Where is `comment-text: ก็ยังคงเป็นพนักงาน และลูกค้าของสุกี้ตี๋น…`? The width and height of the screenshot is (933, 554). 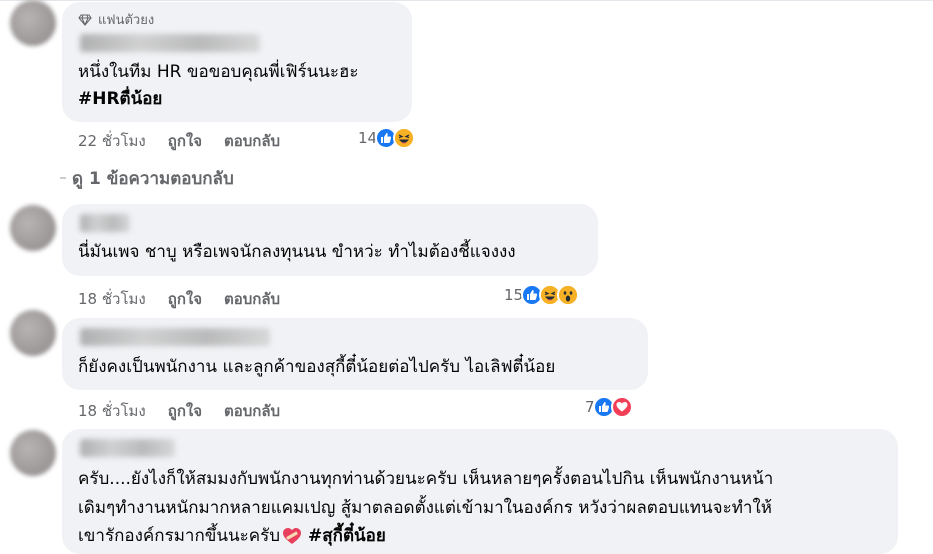 comment-text: ก็ยังคงเป็นพนักงาน และลูกค้าของสุกี้ตี๋น… is located at coordinates (317, 367).